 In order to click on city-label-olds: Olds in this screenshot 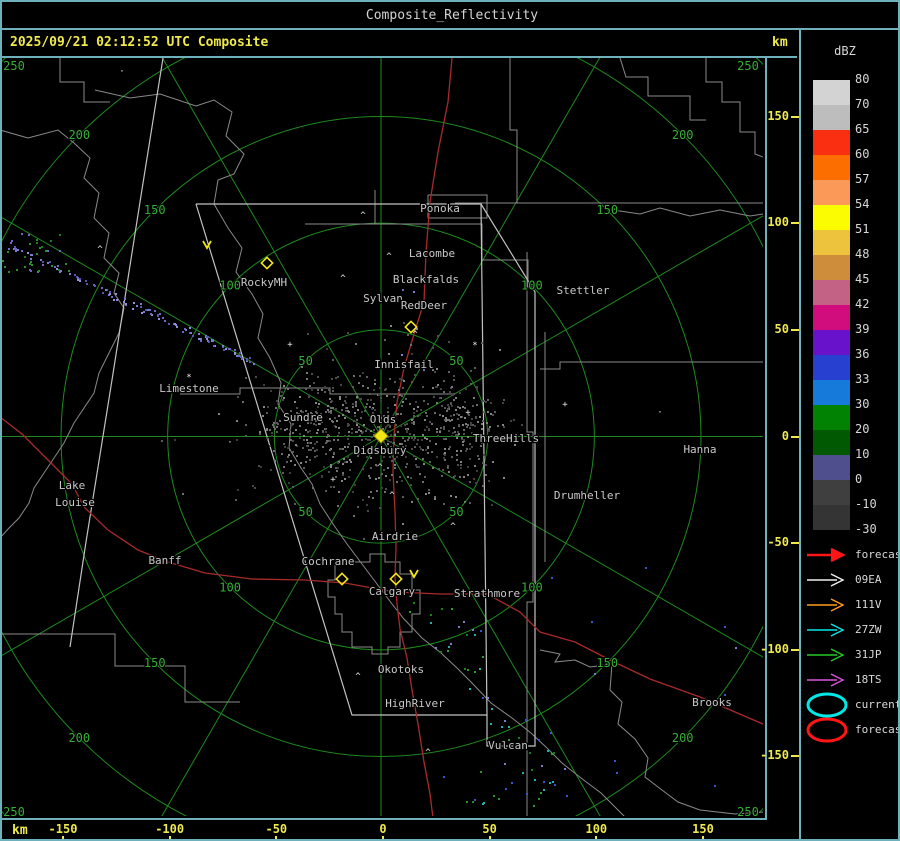, I will do `click(383, 419)`.